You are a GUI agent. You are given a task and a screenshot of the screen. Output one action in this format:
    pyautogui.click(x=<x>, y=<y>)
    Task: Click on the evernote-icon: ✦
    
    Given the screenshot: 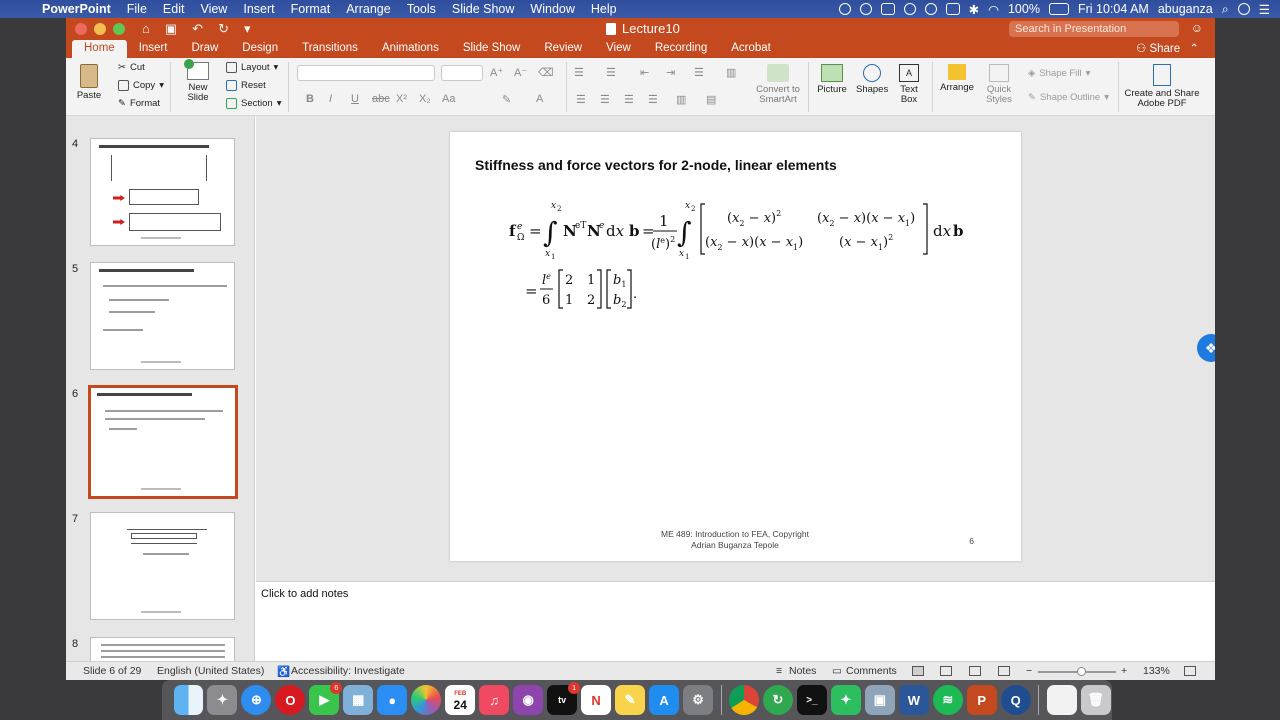 What is the action you would take?
    pyautogui.click(x=845, y=700)
    